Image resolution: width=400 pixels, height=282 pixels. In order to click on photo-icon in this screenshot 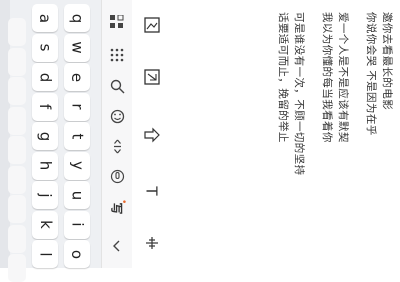, I will do `click(152, 77)`.